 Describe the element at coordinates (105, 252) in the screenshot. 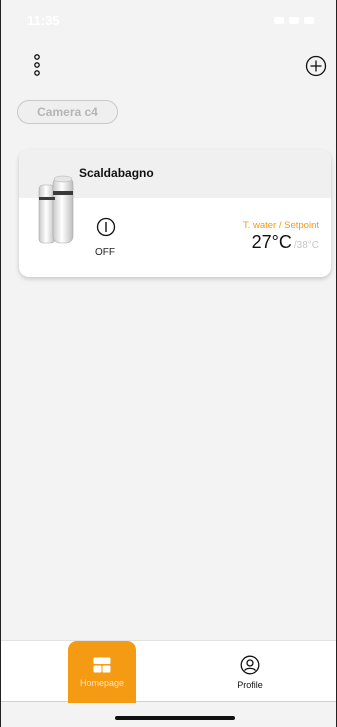

I see `power-state-label: OFF` at that location.